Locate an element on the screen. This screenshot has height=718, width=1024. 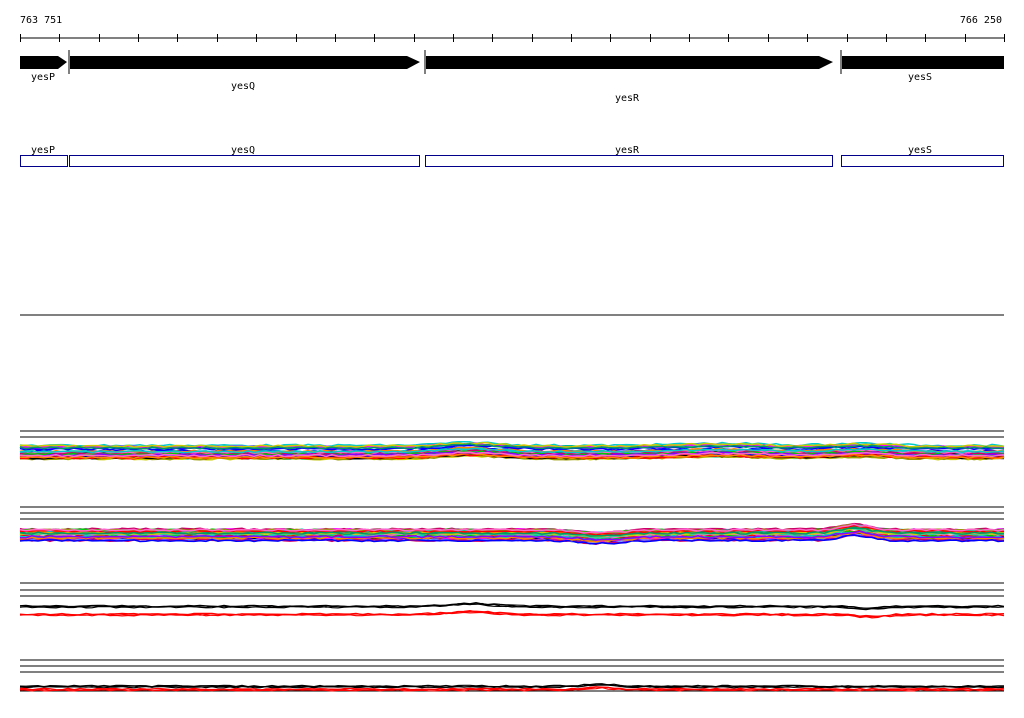
gene-label-yesP: yesP is located at coordinates (43, 77).